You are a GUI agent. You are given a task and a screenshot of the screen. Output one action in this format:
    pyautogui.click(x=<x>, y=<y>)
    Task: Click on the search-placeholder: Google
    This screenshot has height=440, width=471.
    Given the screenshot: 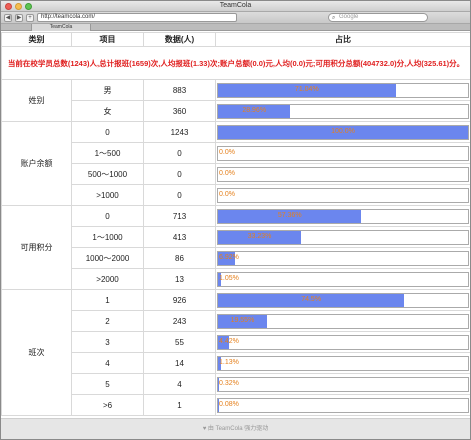 What is the action you would take?
    pyautogui.click(x=349, y=17)
    